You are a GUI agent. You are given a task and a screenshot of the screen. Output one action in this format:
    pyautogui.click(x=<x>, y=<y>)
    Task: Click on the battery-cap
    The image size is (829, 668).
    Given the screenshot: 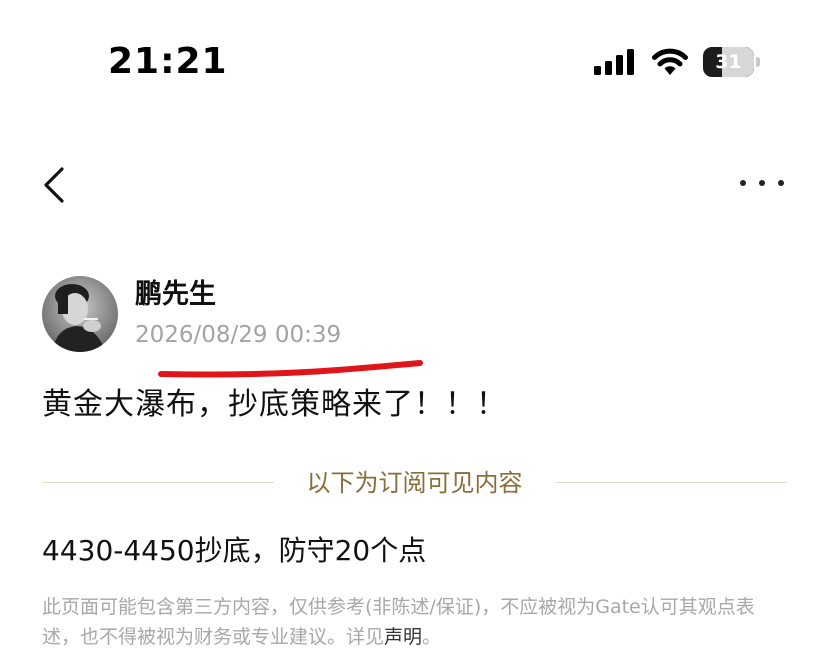 What is the action you would take?
    pyautogui.click(x=758, y=62)
    